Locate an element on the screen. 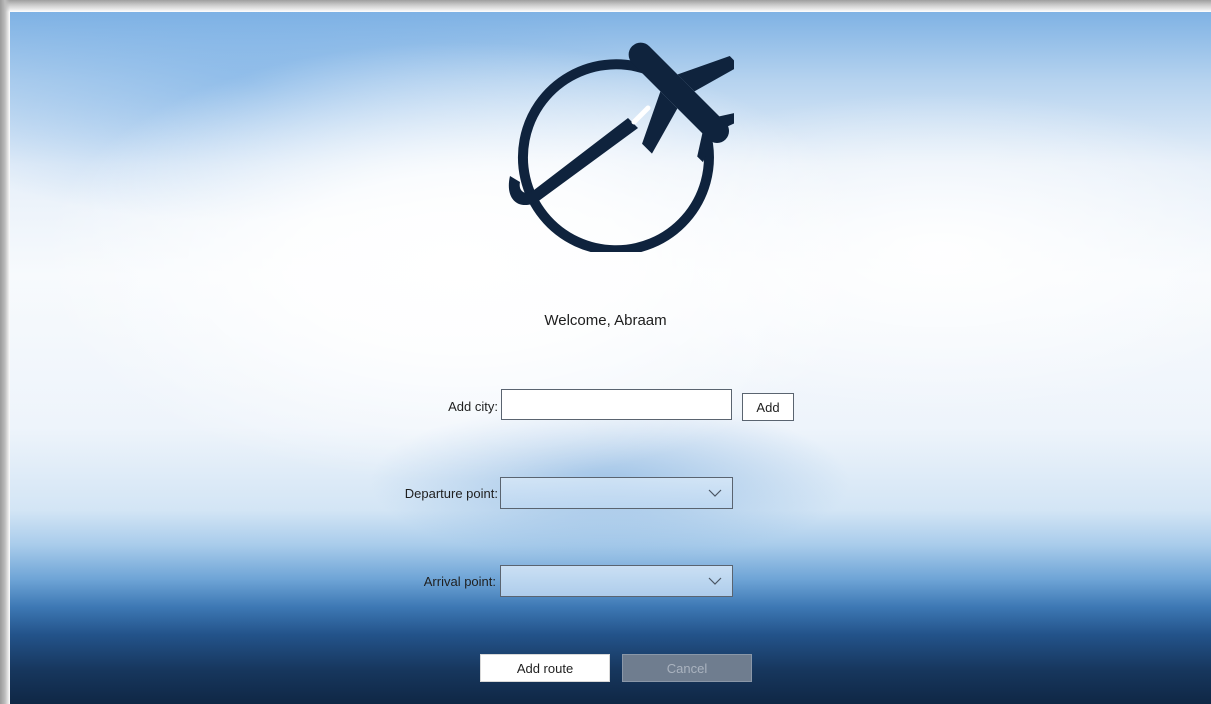 The image size is (1211, 704). add-city-button: Add is located at coordinates (768, 407).